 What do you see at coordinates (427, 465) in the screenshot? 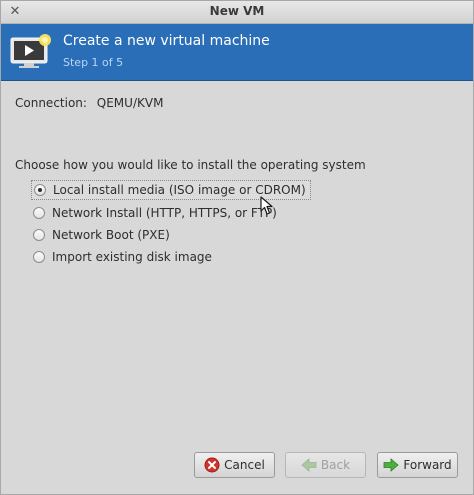
I see `forward-label: Forward` at bounding box center [427, 465].